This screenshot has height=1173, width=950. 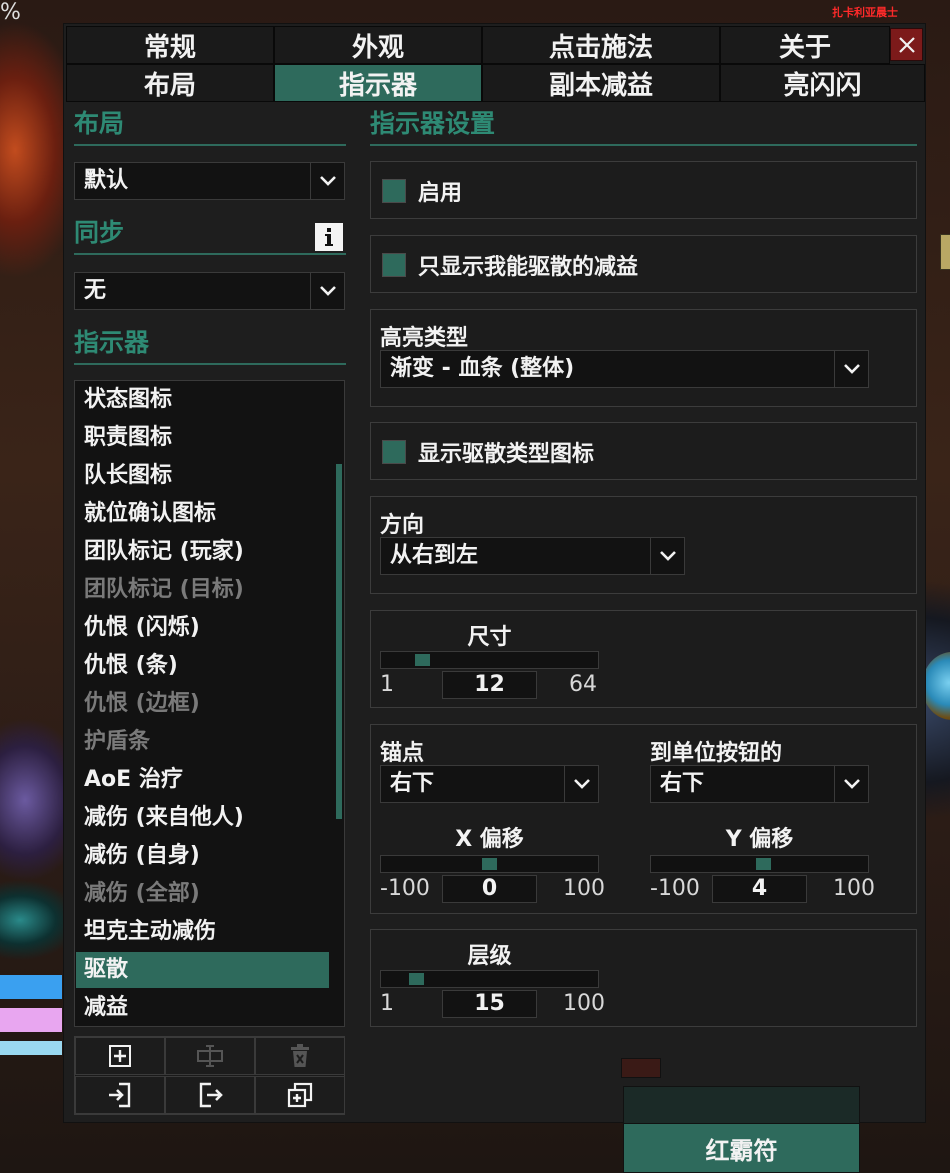 What do you see at coordinates (601, 83) in the screenshot?
I see `tab-raid-debuffs: 副本减益` at bounding box center [601, 83].